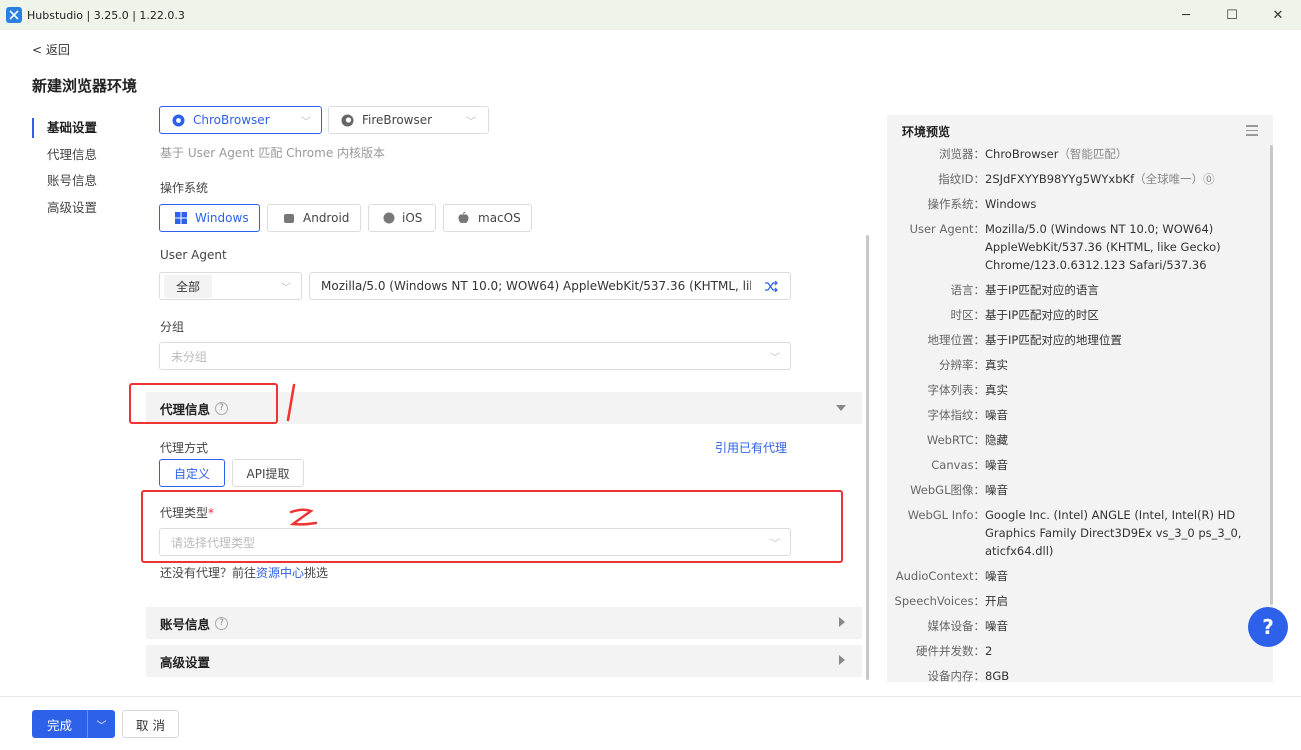 The image size is (1301, 750). What do you see at coordinates (14, 15) in the screenshot?
I see `app-logo-icon` at bounding box center [14, 15].